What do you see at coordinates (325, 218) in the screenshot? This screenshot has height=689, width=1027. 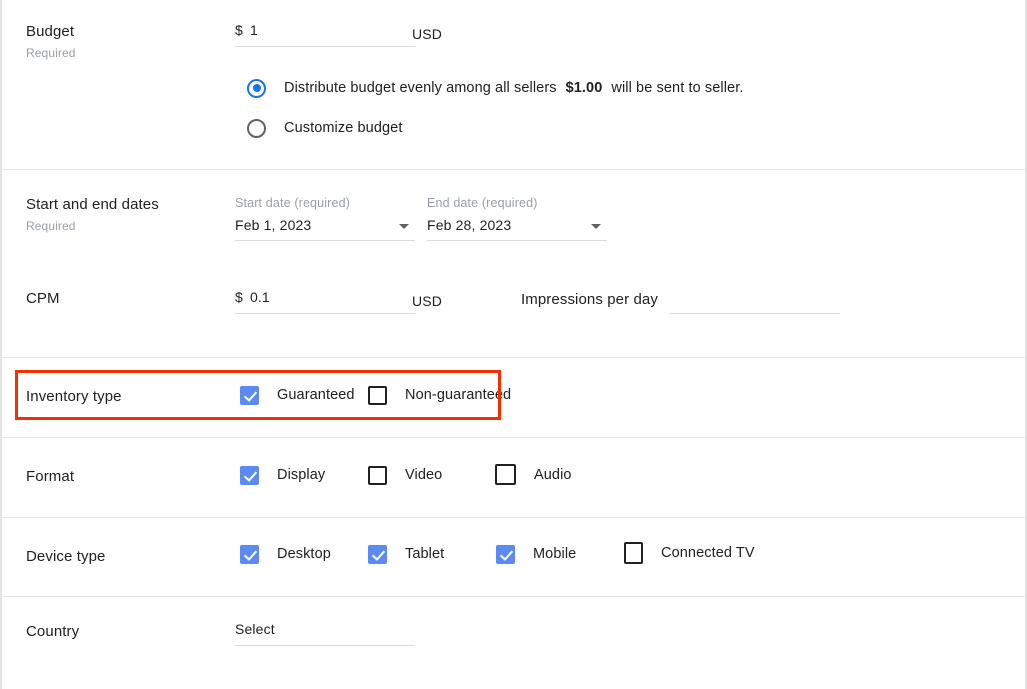 I see `start-date-select: Start date (required) Feb 1, 2023` at bounding box center [325, 218].